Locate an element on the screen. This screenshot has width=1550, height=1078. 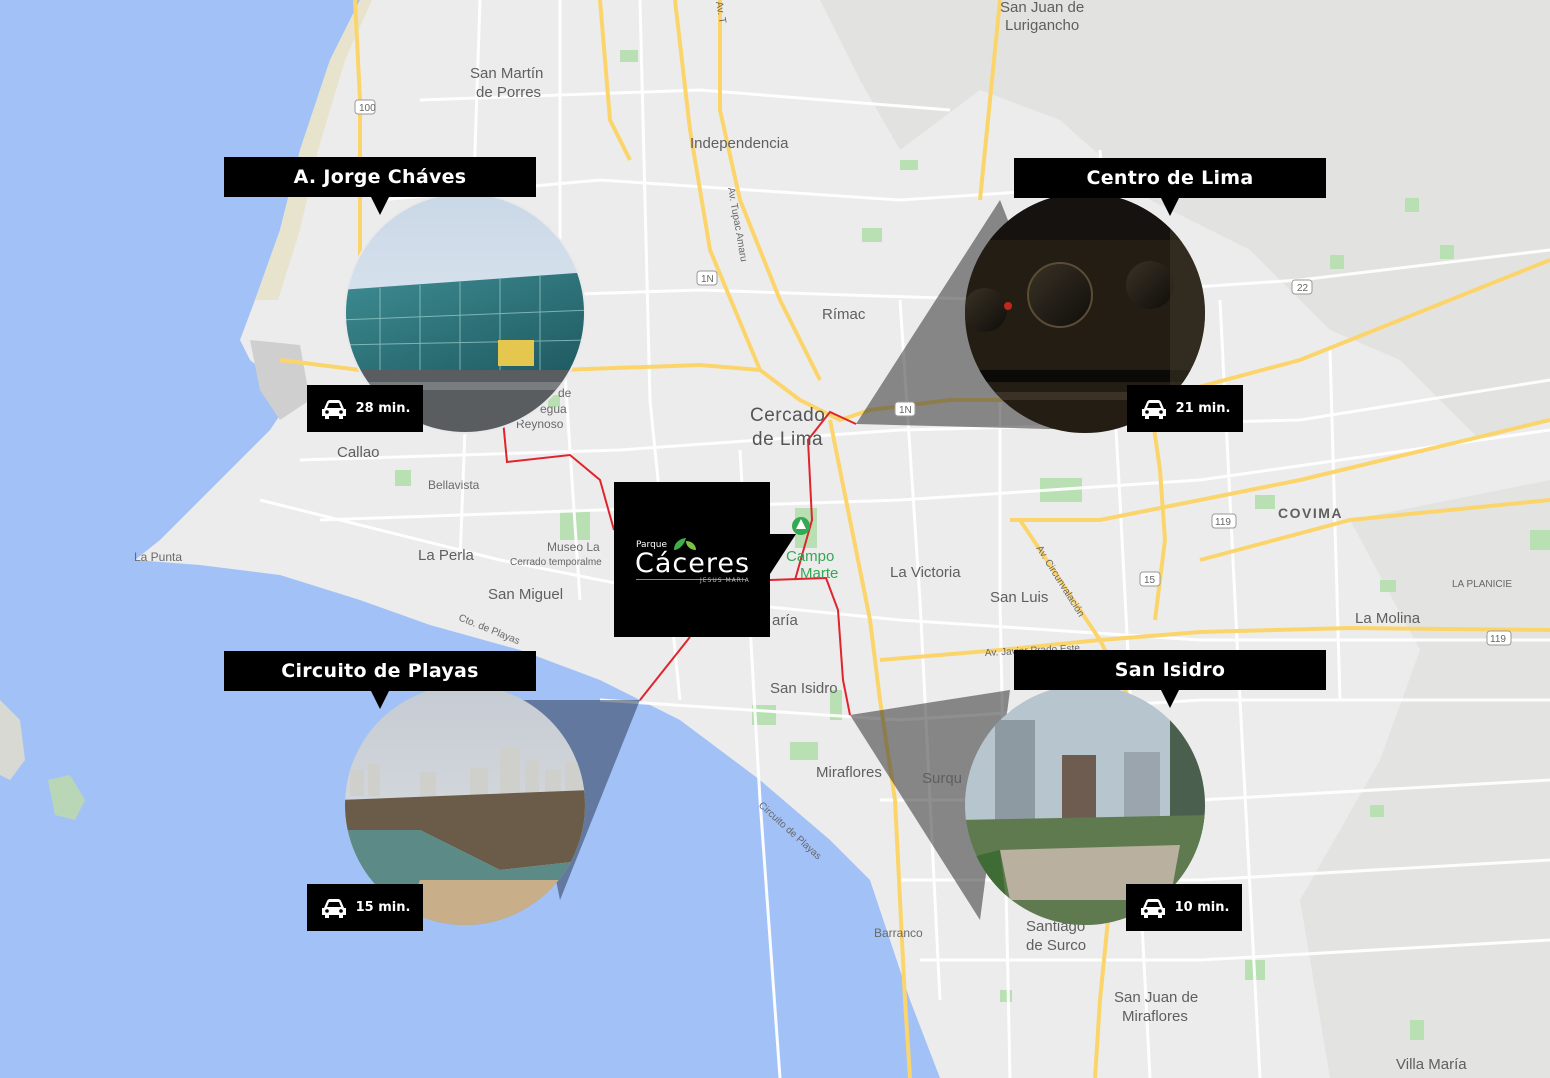
label-reynoso-1: de is located at coordinates (565, 393).